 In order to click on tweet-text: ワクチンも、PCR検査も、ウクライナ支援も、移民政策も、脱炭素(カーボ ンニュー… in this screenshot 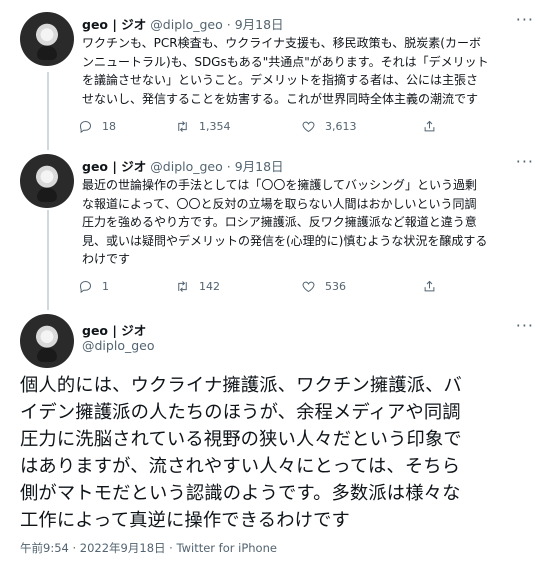, I will do `click(285, 71)`.